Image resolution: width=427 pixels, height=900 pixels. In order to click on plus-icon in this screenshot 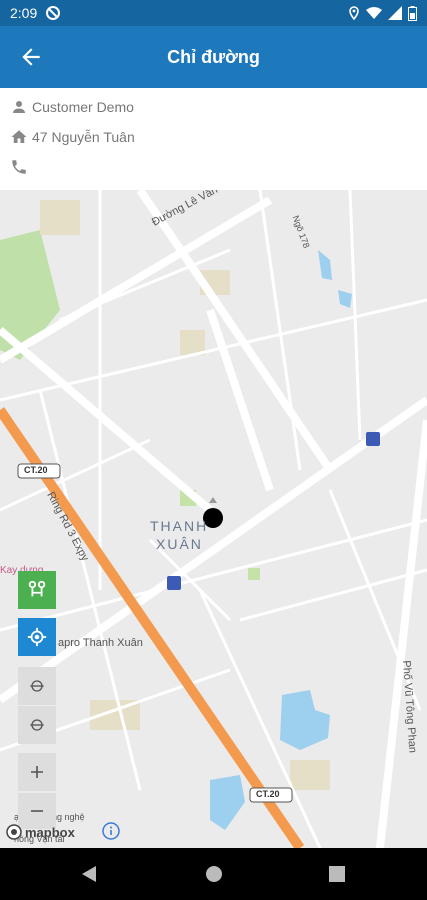, I will do `click(37, 772)`.